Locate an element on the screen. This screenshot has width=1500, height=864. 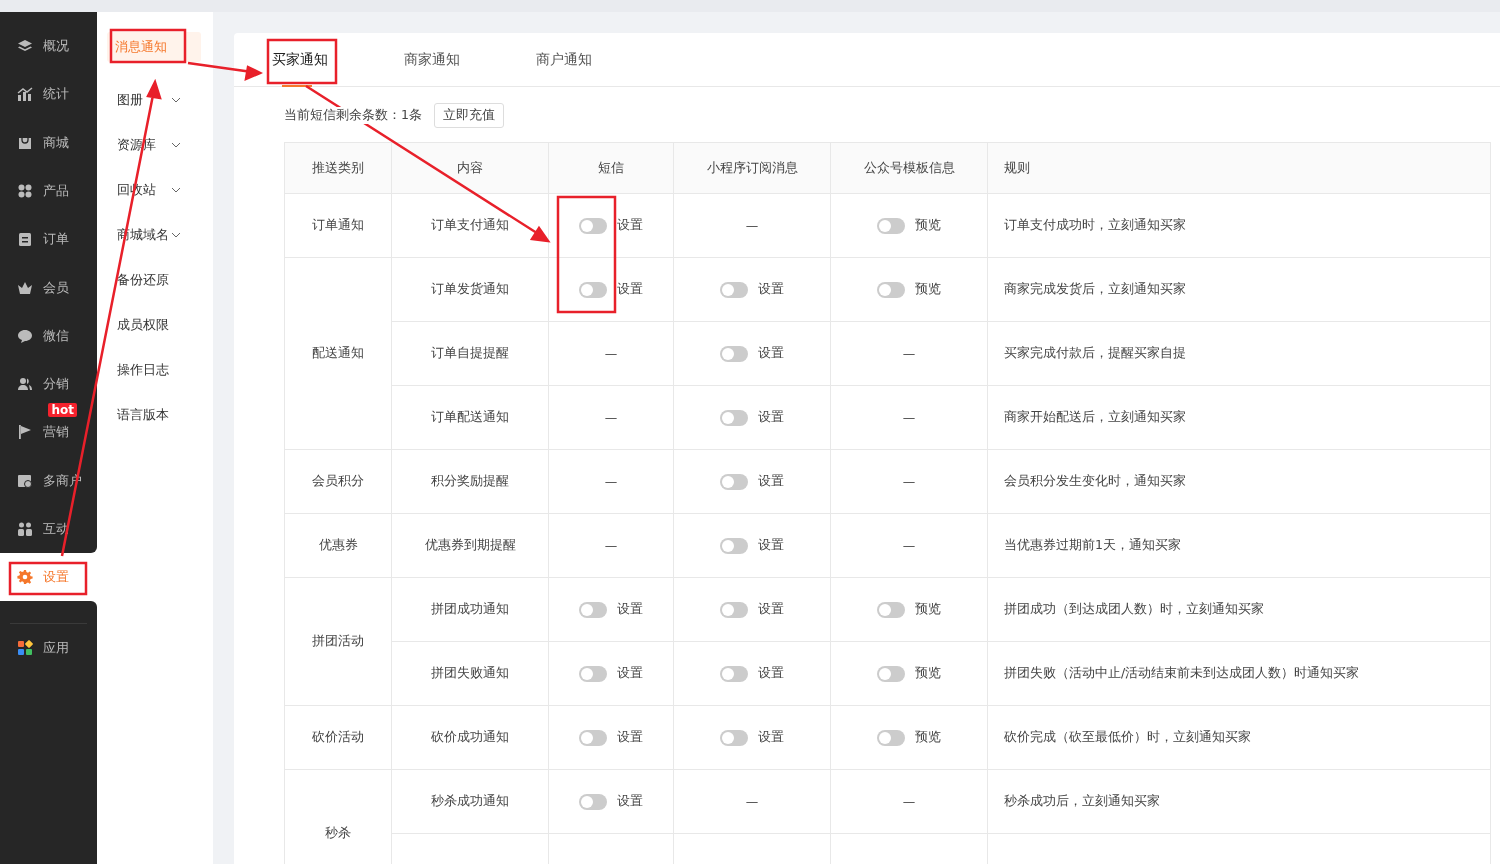
table-cell: 商家开始配送后，立刻通知买家 is located at coordinates (1095, 416).